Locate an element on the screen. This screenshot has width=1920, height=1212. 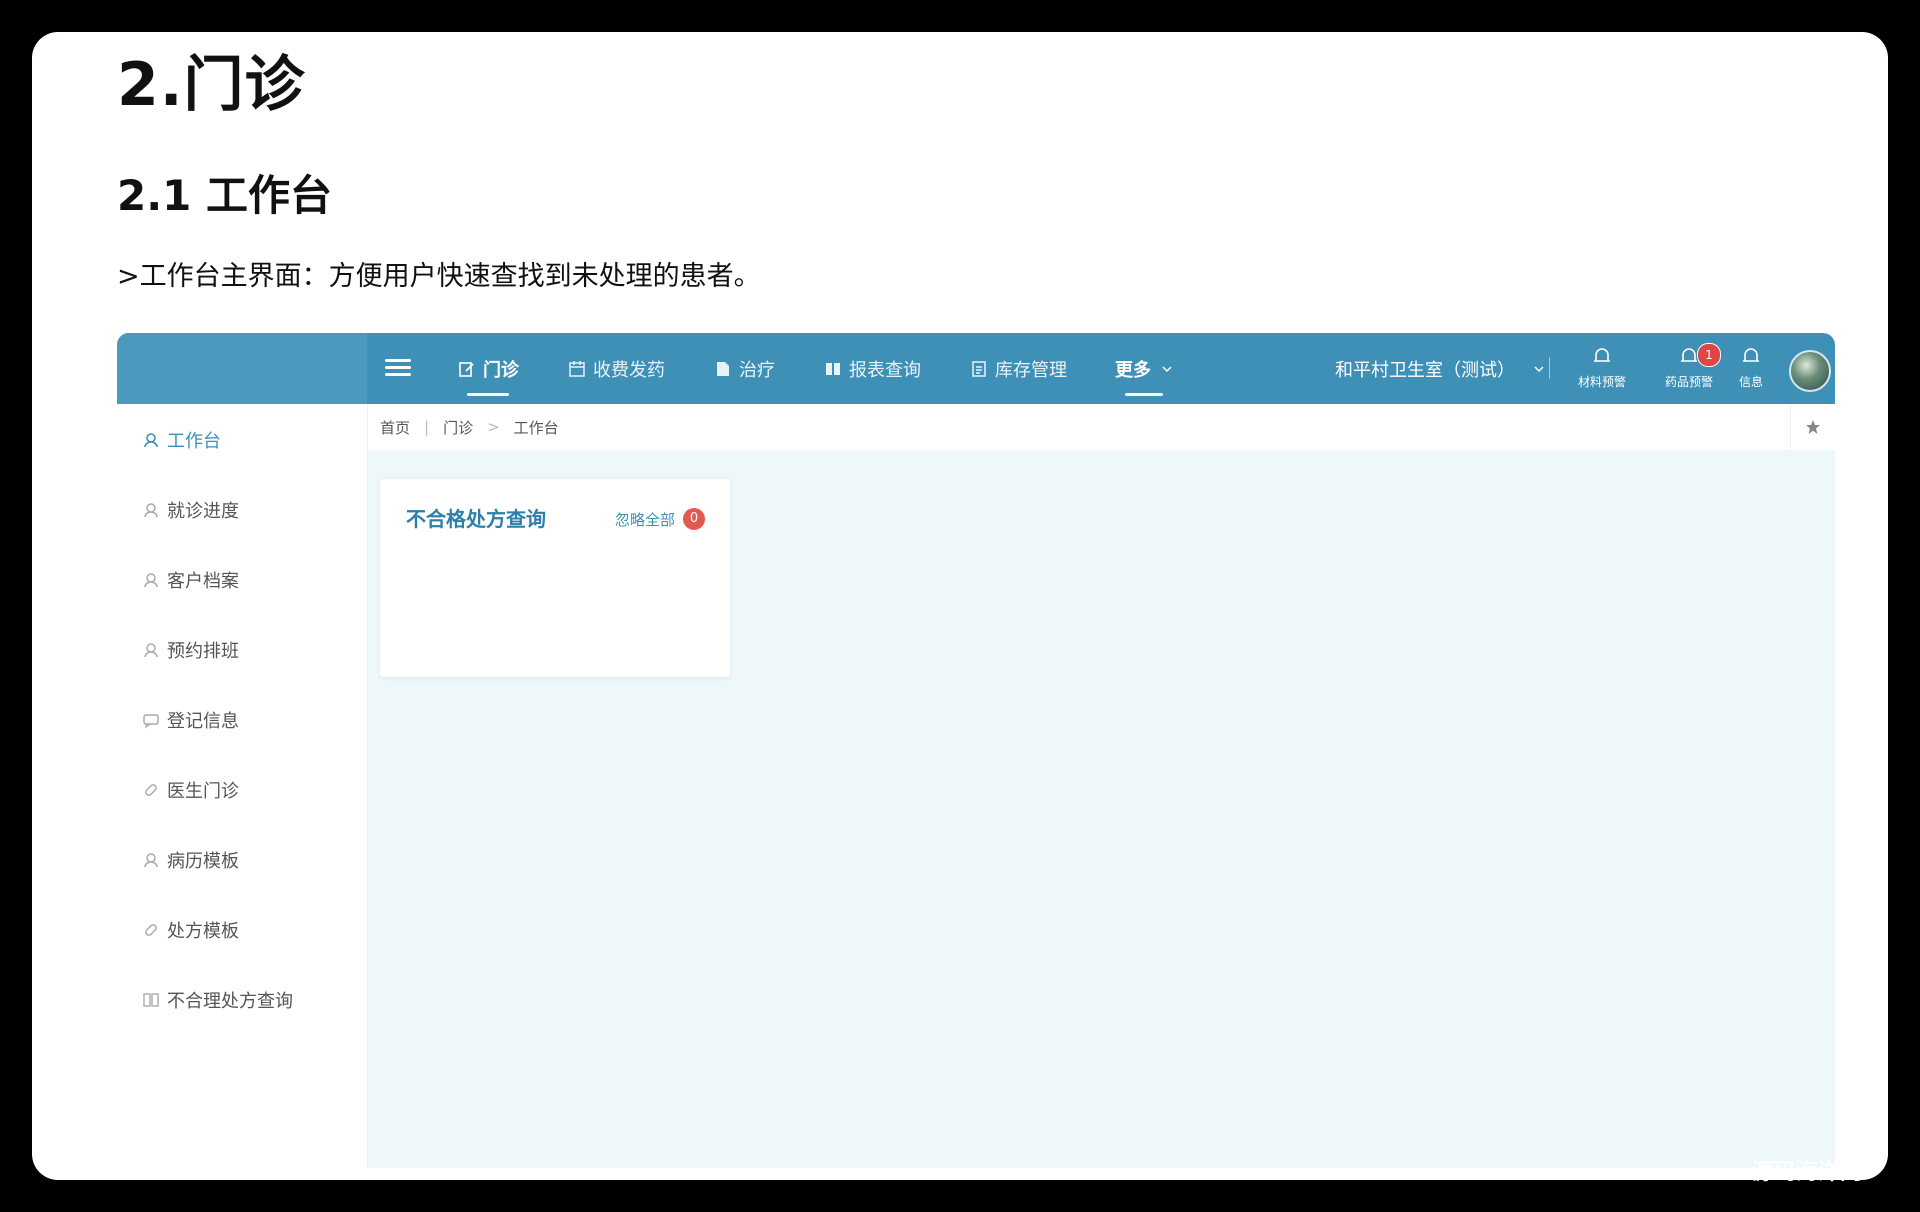
nav-item-outpatient: 门诊 is located at coordinates (488, 368).